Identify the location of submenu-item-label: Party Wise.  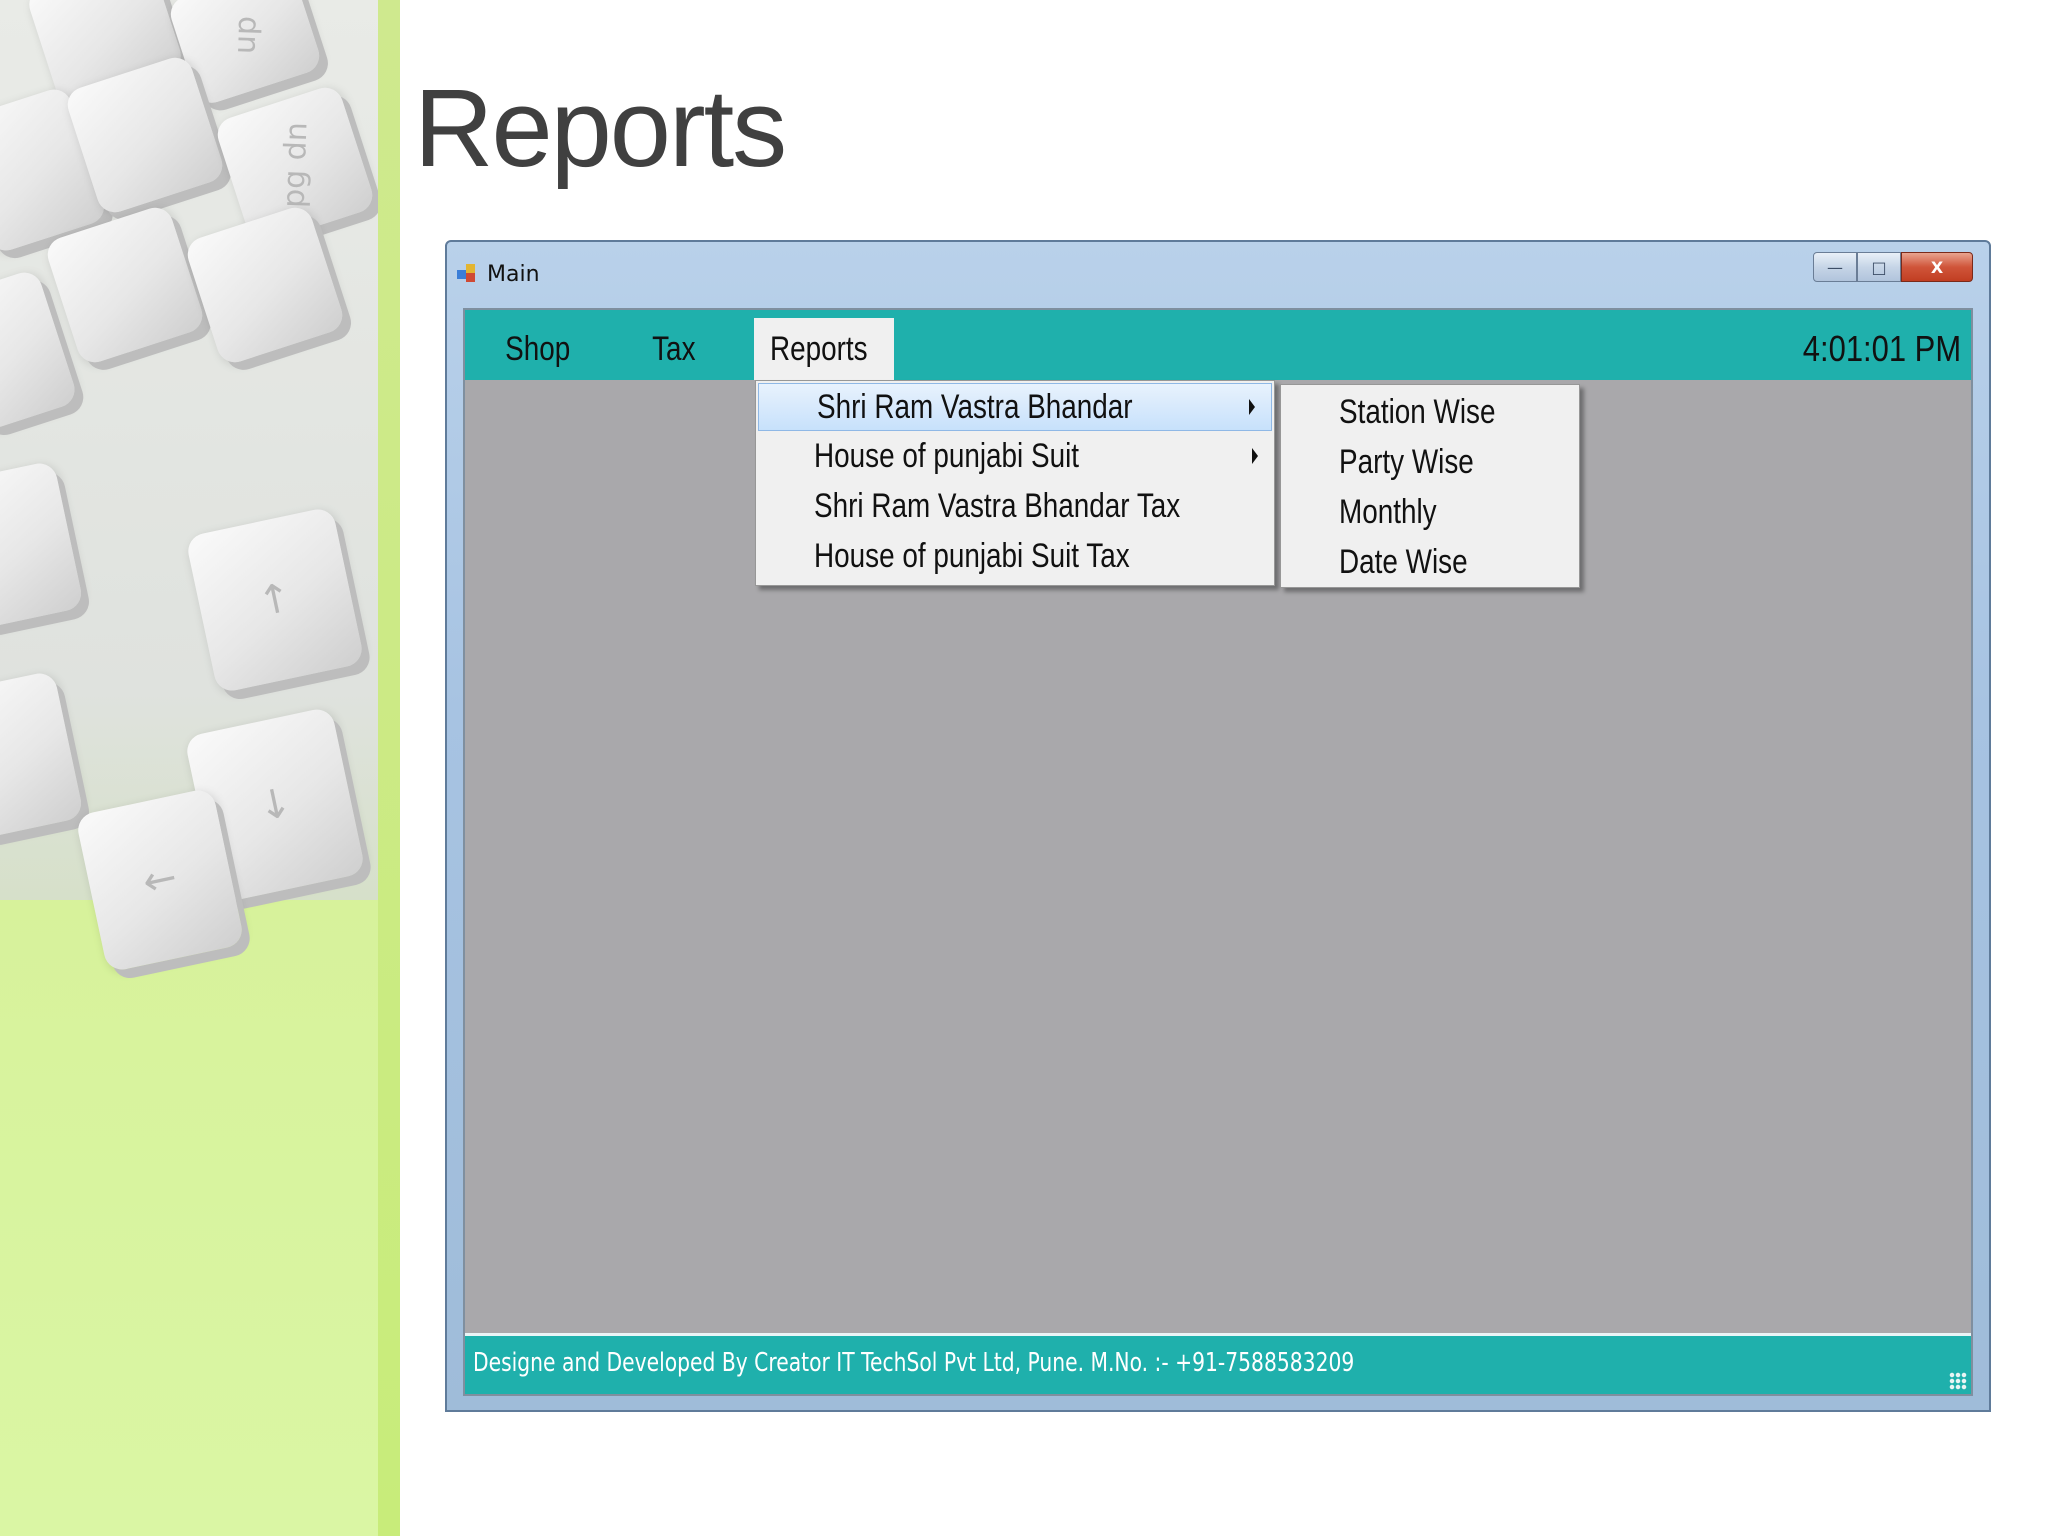
(1406, 462).